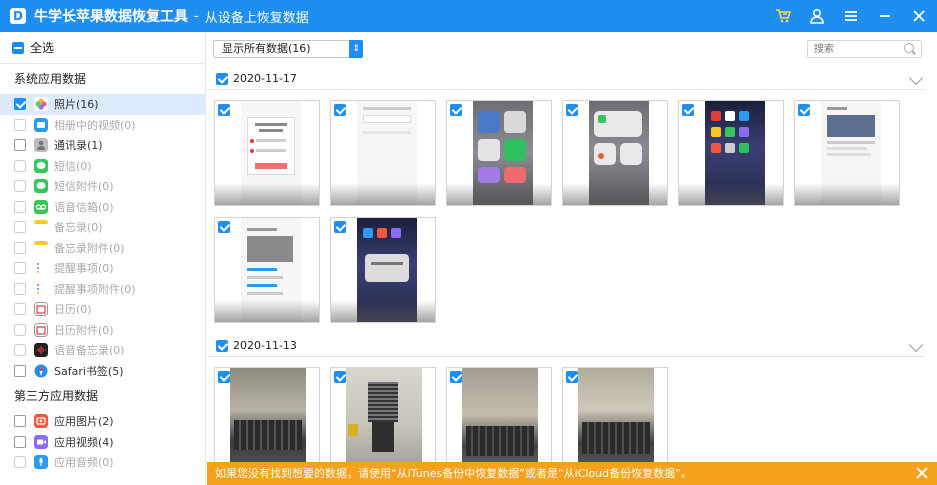  Describe the element at coordinates (102, 330) in the screenshot. I see `category-calendar-attachments: 日历附件(0)` at that location.